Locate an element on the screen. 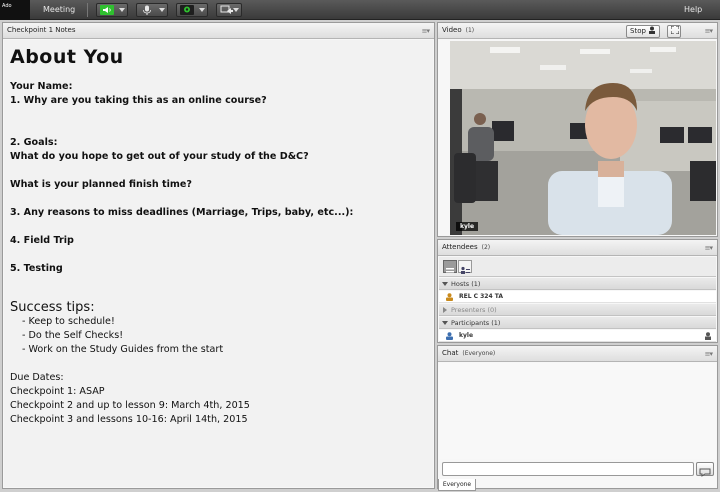  tip-item: - Keep to schedule! is located at coordinates (68, 321).